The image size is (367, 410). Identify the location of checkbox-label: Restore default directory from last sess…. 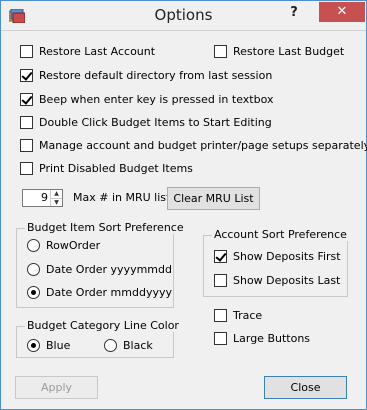
(156, 75).